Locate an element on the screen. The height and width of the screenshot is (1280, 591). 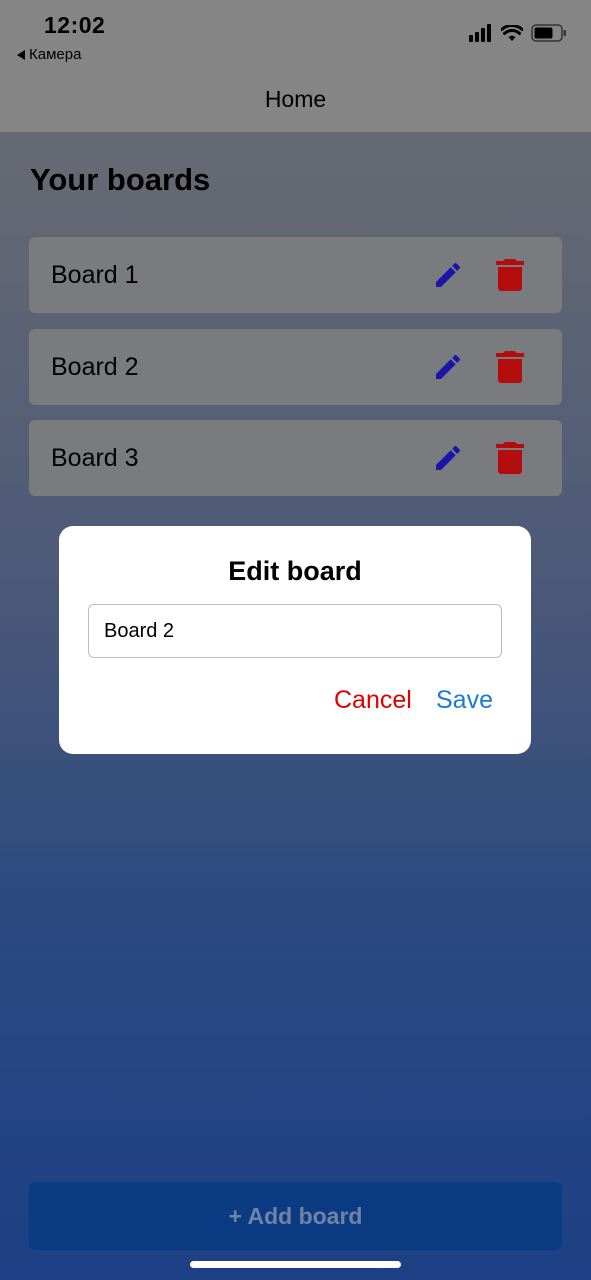
edit-board-dialog: Edit board Cancel Save is located at coordinates (295, 640).